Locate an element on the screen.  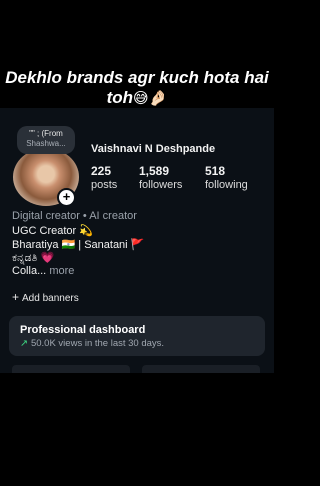
stat-following: 518 following is located at coordinates (226, 178).